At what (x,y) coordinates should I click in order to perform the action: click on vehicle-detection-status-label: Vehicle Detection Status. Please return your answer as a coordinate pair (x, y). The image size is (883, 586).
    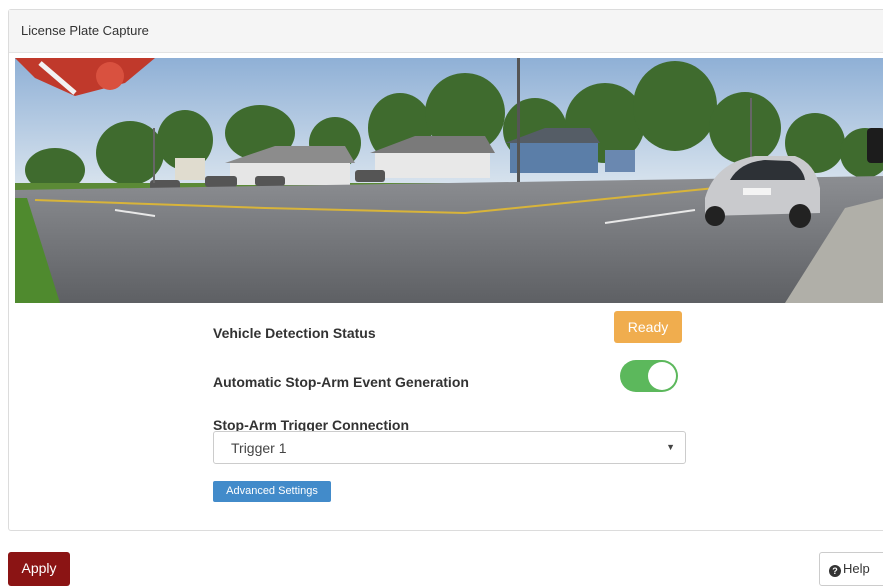
    Looking at the image, I should click on (294, 333).